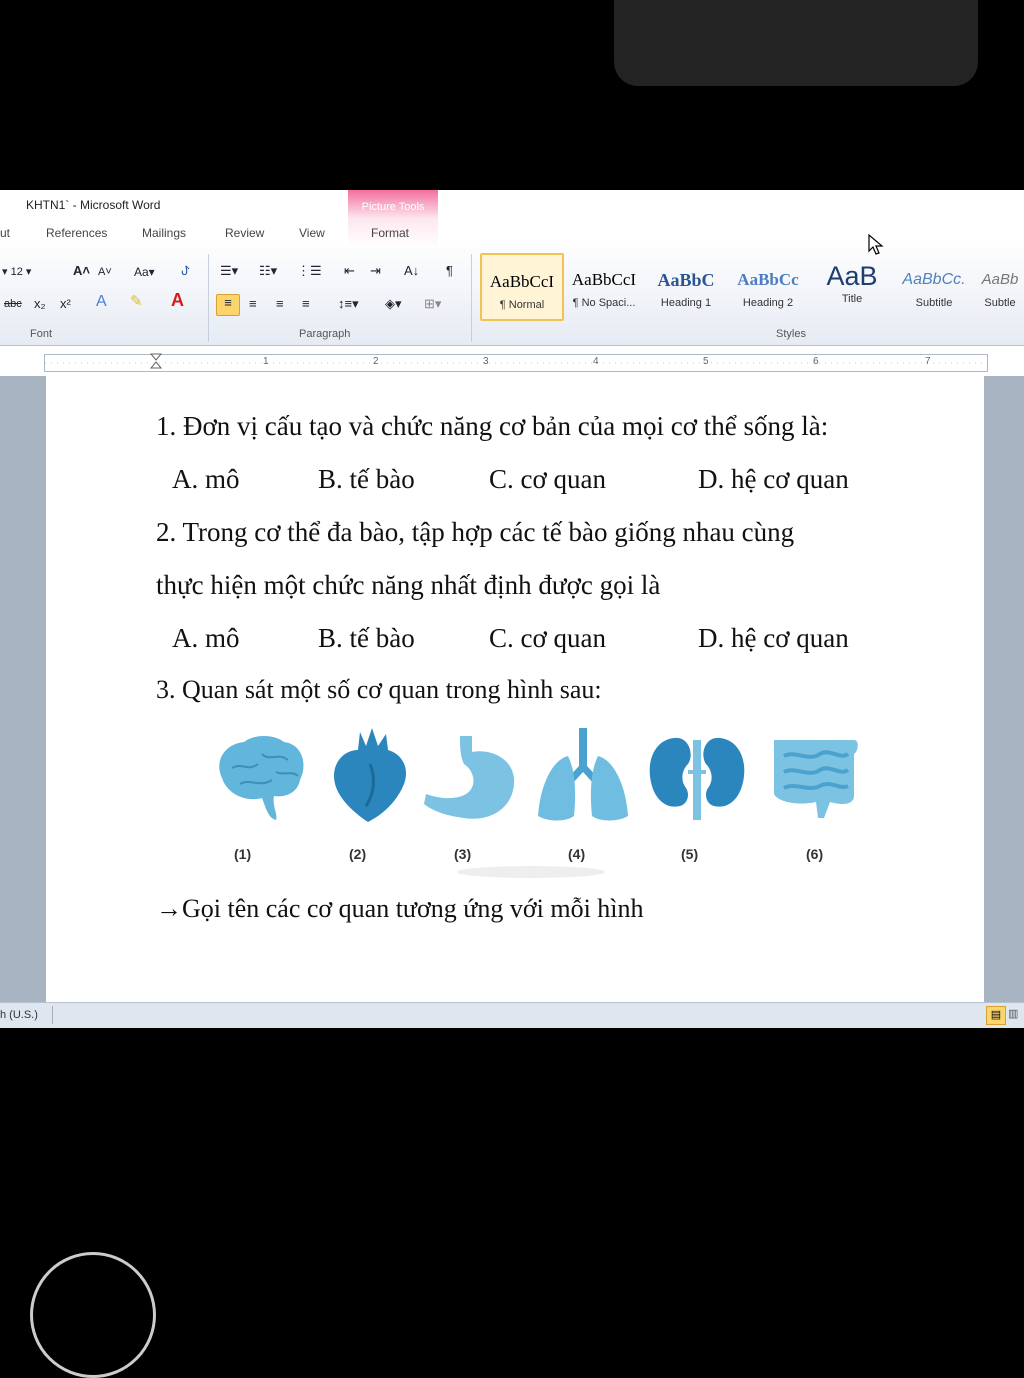 Image resolution: width=1024 pixels, height=1378 pixels. What do you see at coordinates (366, 638) in the screenshot?
I see `q2-option-b: B. tế bào` at bounding box center [366, 638].